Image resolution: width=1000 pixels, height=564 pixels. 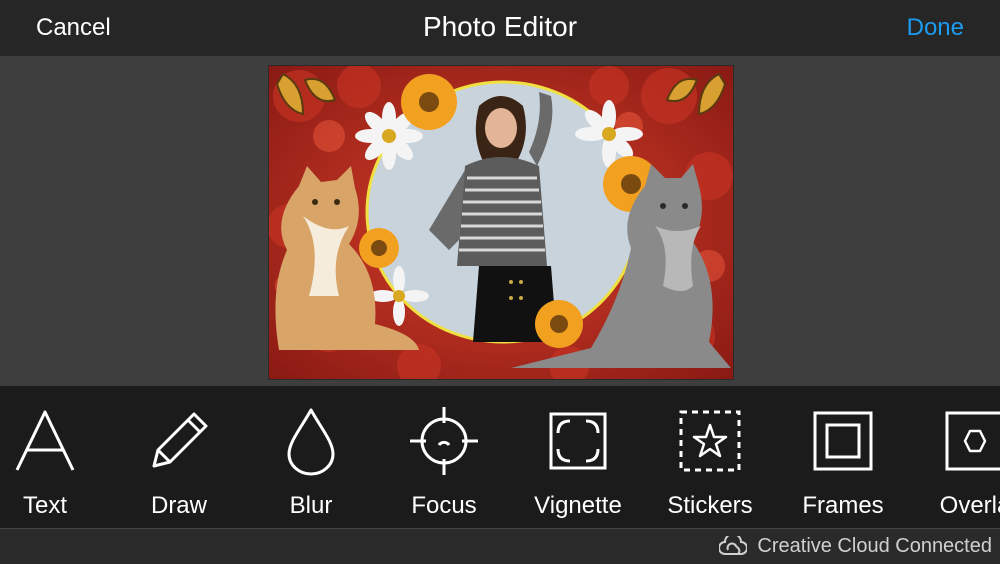 I want to click on creative-cloud-label: Creative Cloud Connected, so click(x=874, y=546).